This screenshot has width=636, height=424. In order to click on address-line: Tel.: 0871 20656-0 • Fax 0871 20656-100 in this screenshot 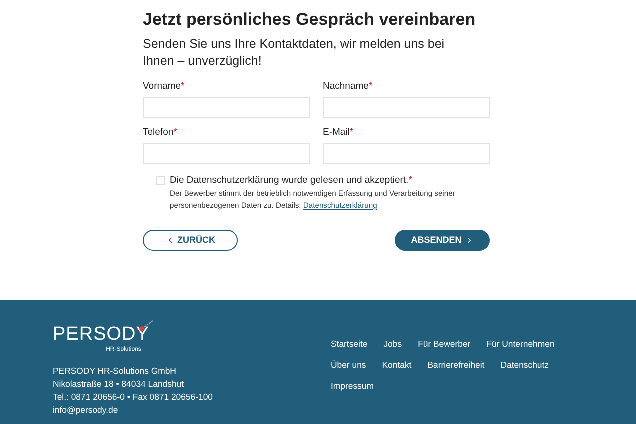, I will do `click(133, 397)`.